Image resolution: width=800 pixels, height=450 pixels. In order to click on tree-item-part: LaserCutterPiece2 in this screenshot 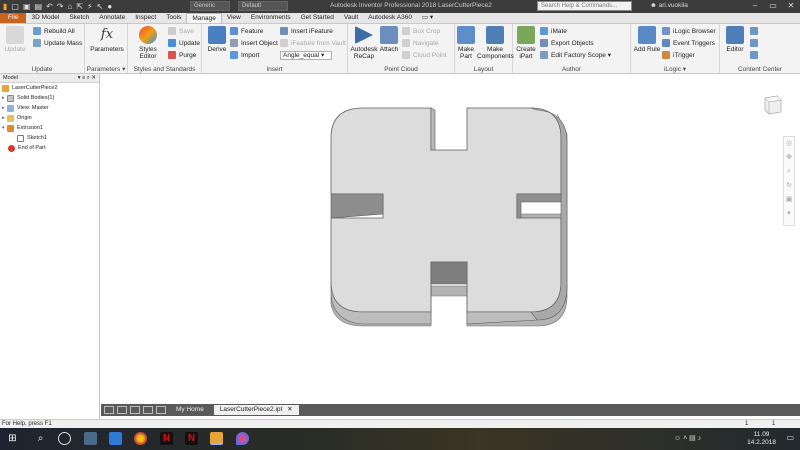, I will do `click(49, 88)`.